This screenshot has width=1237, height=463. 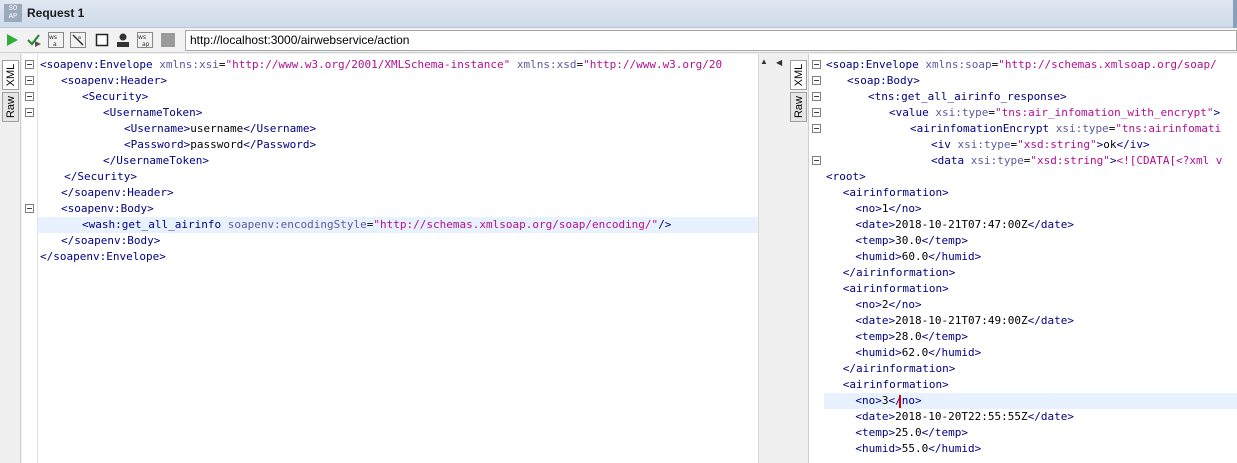 I want to click on xml-attr-token: xsi:type, so click(x=997, y=160).